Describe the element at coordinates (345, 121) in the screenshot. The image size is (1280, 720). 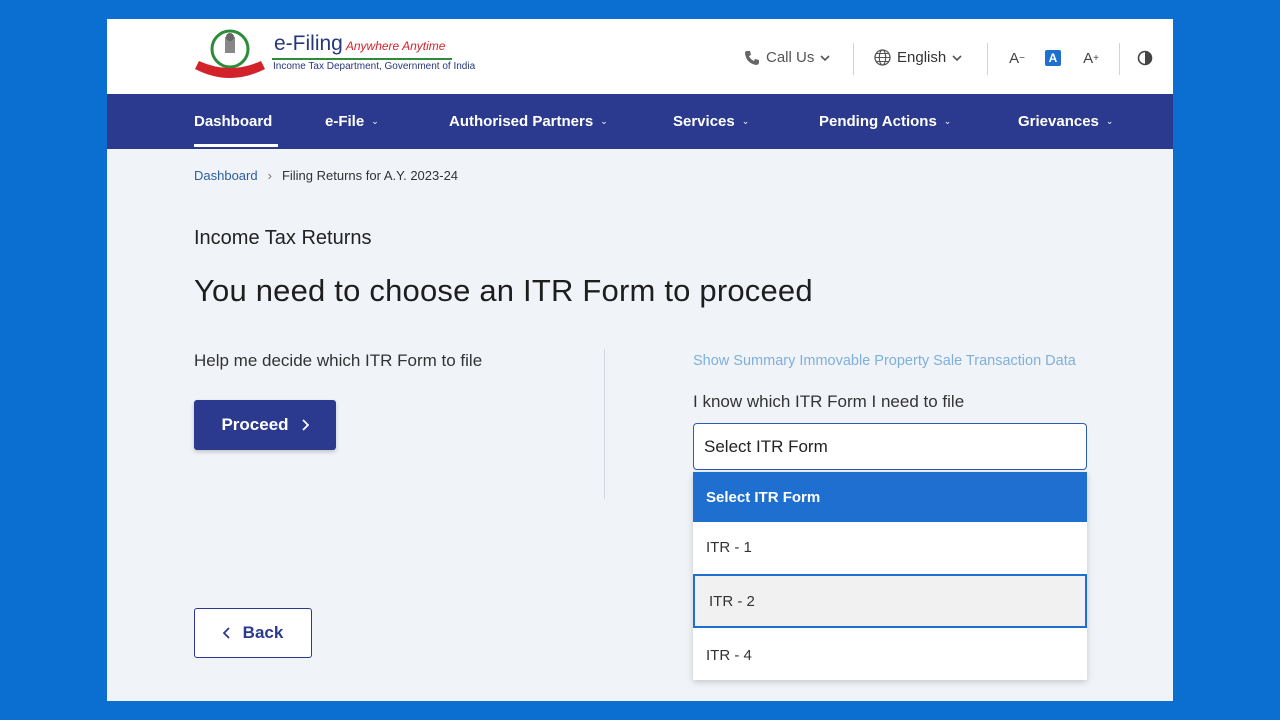
I see `nav-label: e-File` at that location.